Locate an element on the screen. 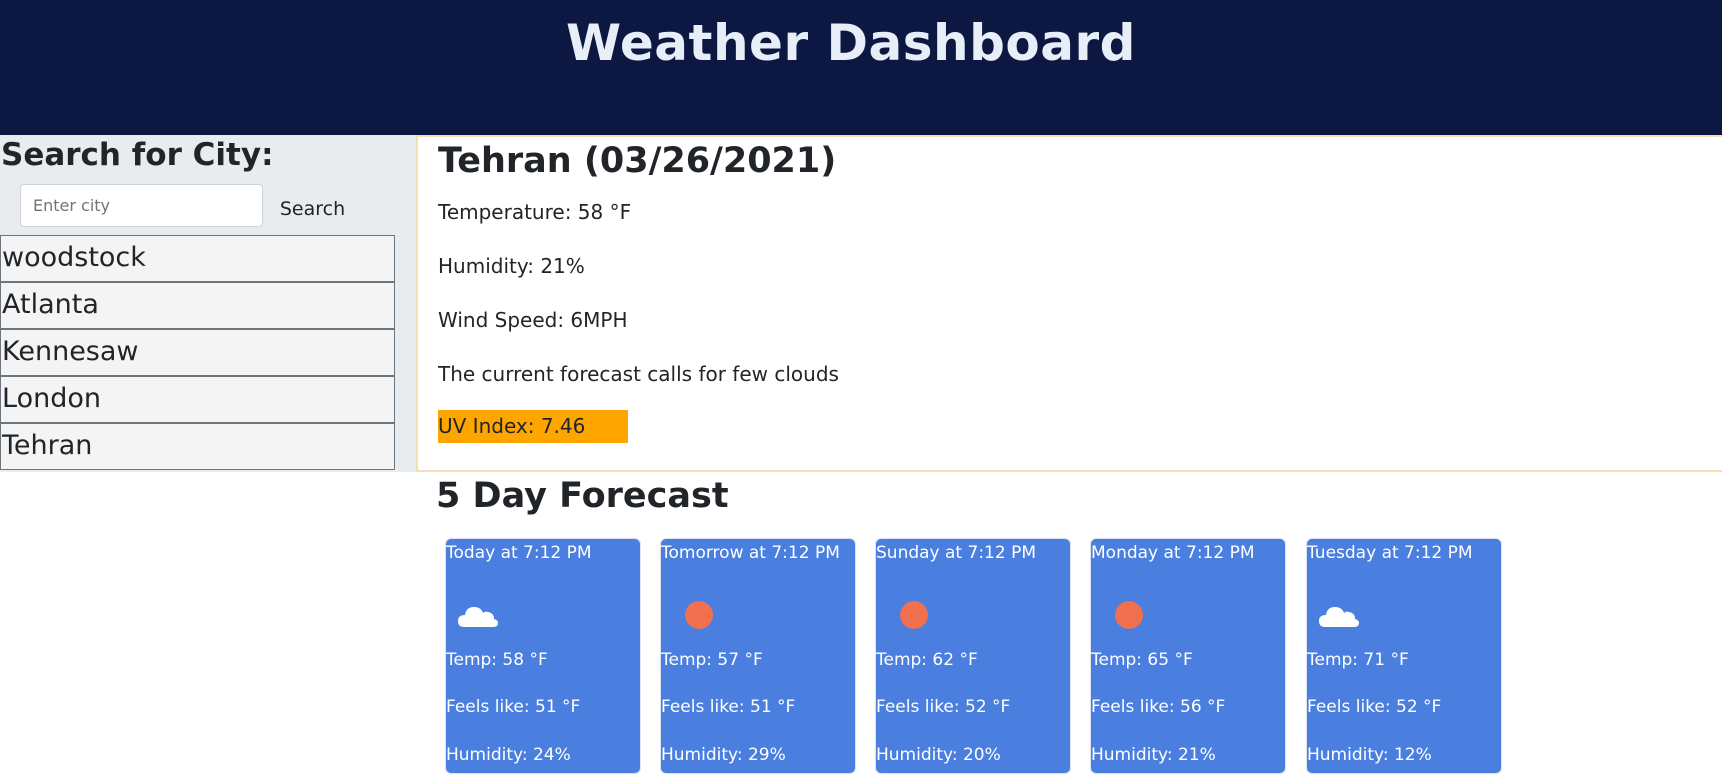  city-search-input is located at coordinates (141, 205).